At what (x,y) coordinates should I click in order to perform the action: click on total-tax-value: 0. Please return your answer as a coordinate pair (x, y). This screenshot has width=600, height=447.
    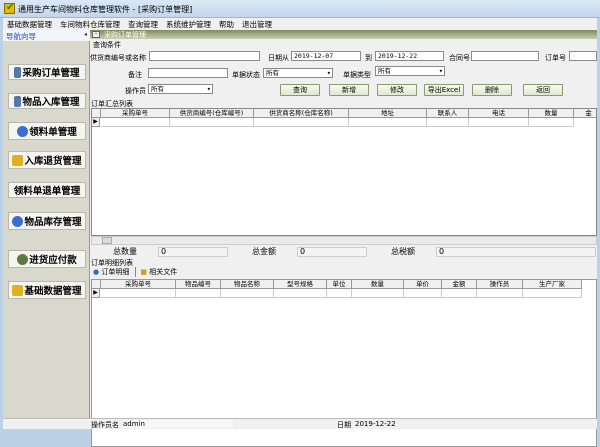
    Looking at the image, I should click on (516, 252).